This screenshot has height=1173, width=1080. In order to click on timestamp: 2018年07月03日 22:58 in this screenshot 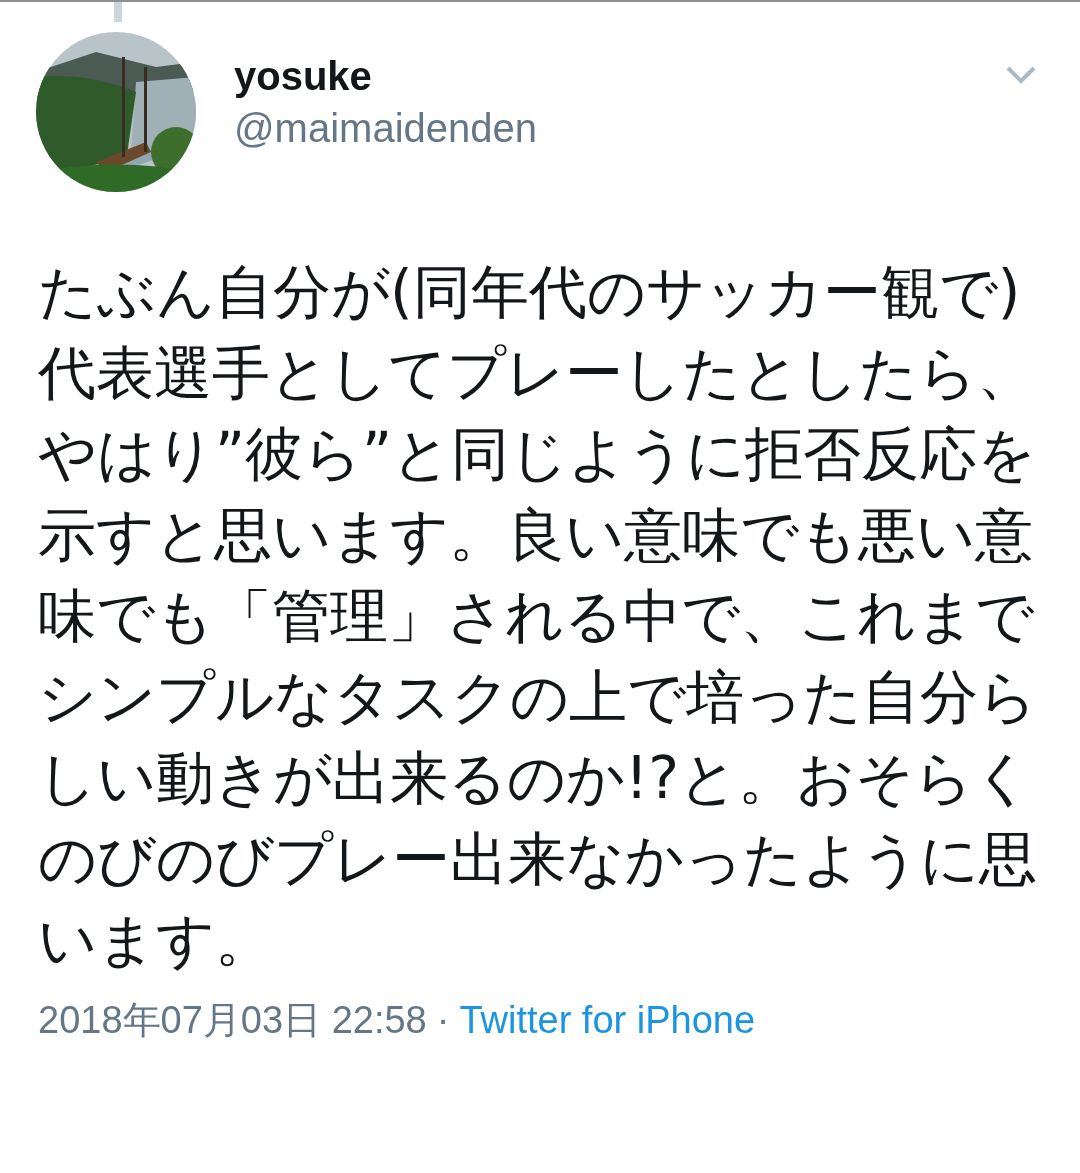, I will do `click(232, 1020)`.